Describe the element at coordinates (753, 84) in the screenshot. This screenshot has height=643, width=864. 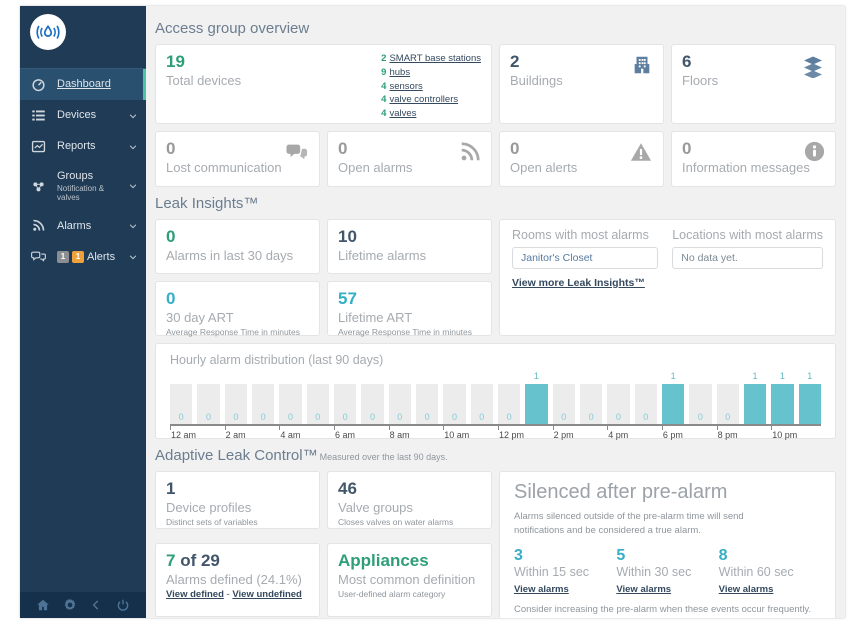
I see `floors-card: 6 Floors` at that location.